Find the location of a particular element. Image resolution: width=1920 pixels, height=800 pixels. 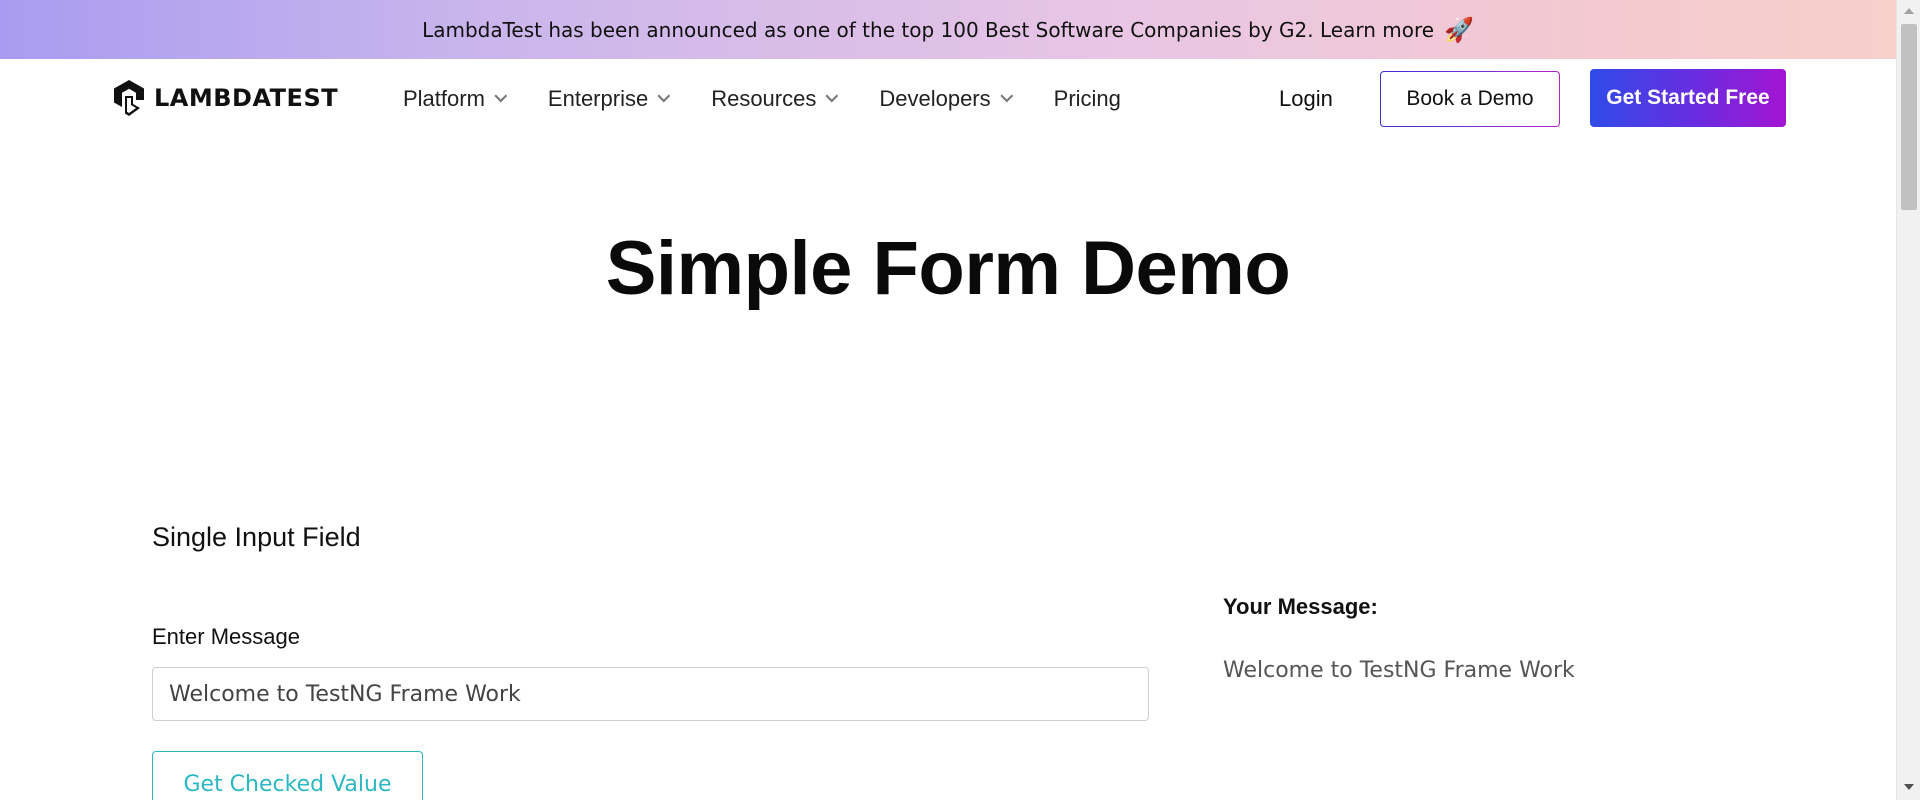

nav-item-label: Enterprise is located at coordinates (598, 98).